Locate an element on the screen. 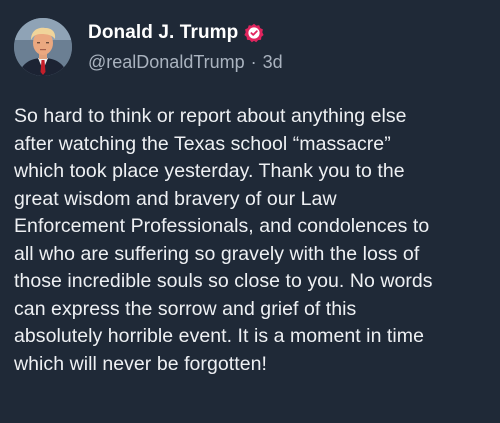  post-age: 3d is located at coordinates (273, 62).